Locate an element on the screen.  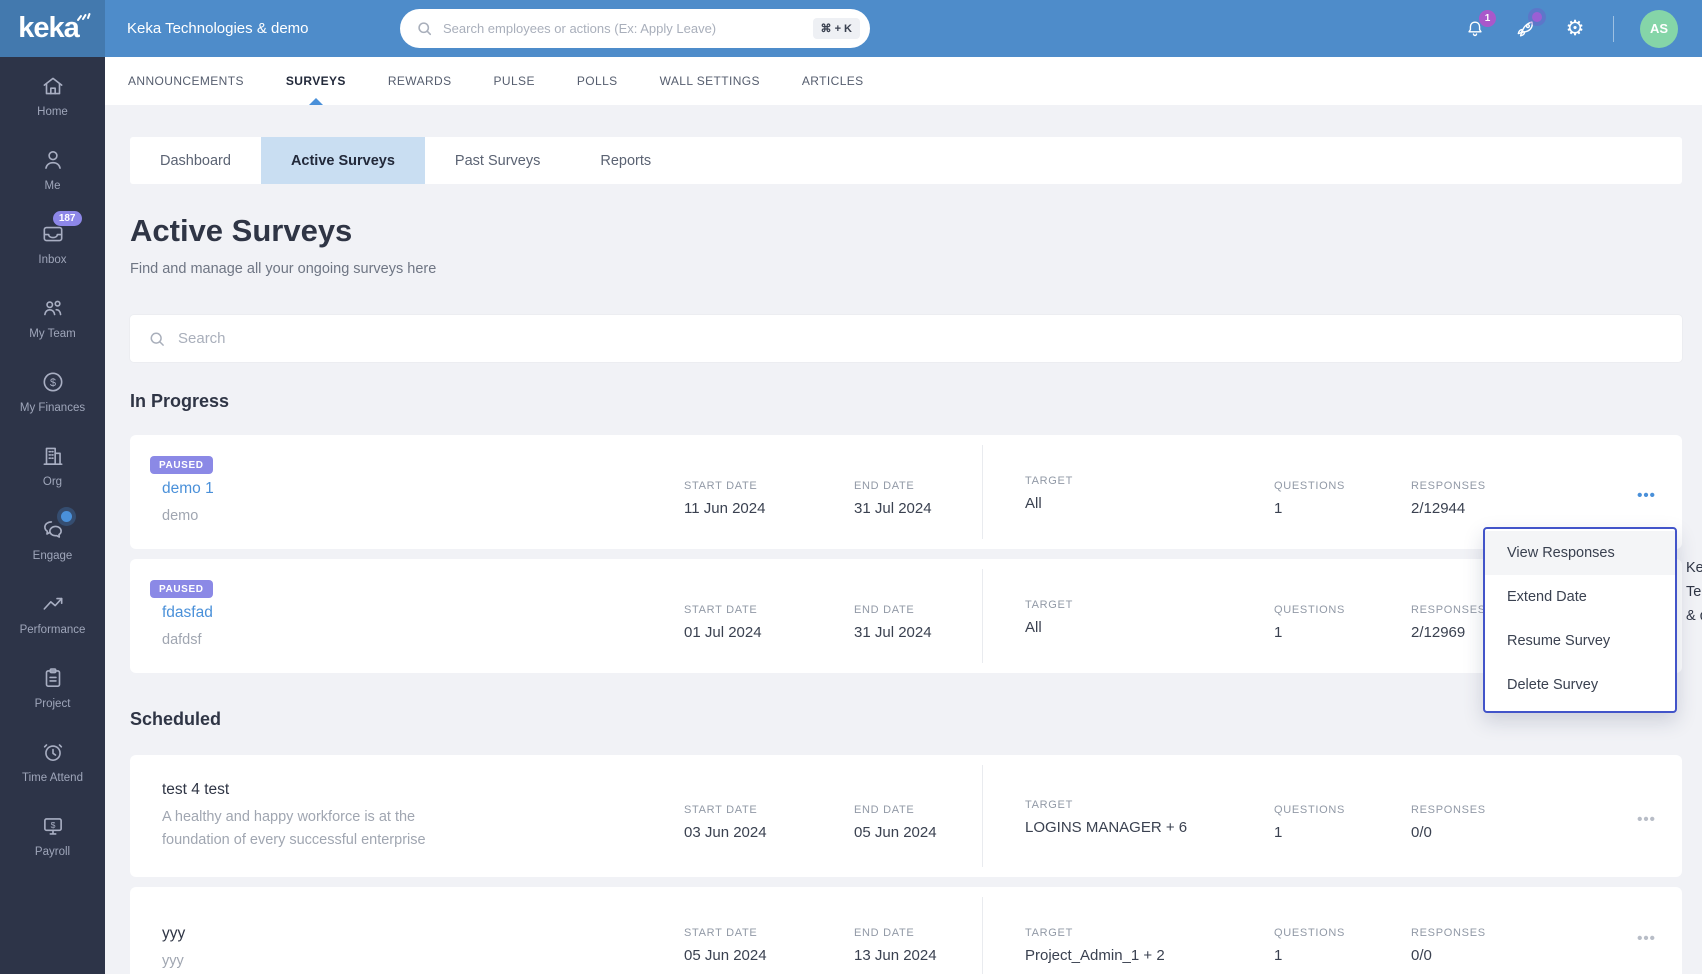
sidebar-item-my-finances: $ My Finances is located at coordinates (52, 391).